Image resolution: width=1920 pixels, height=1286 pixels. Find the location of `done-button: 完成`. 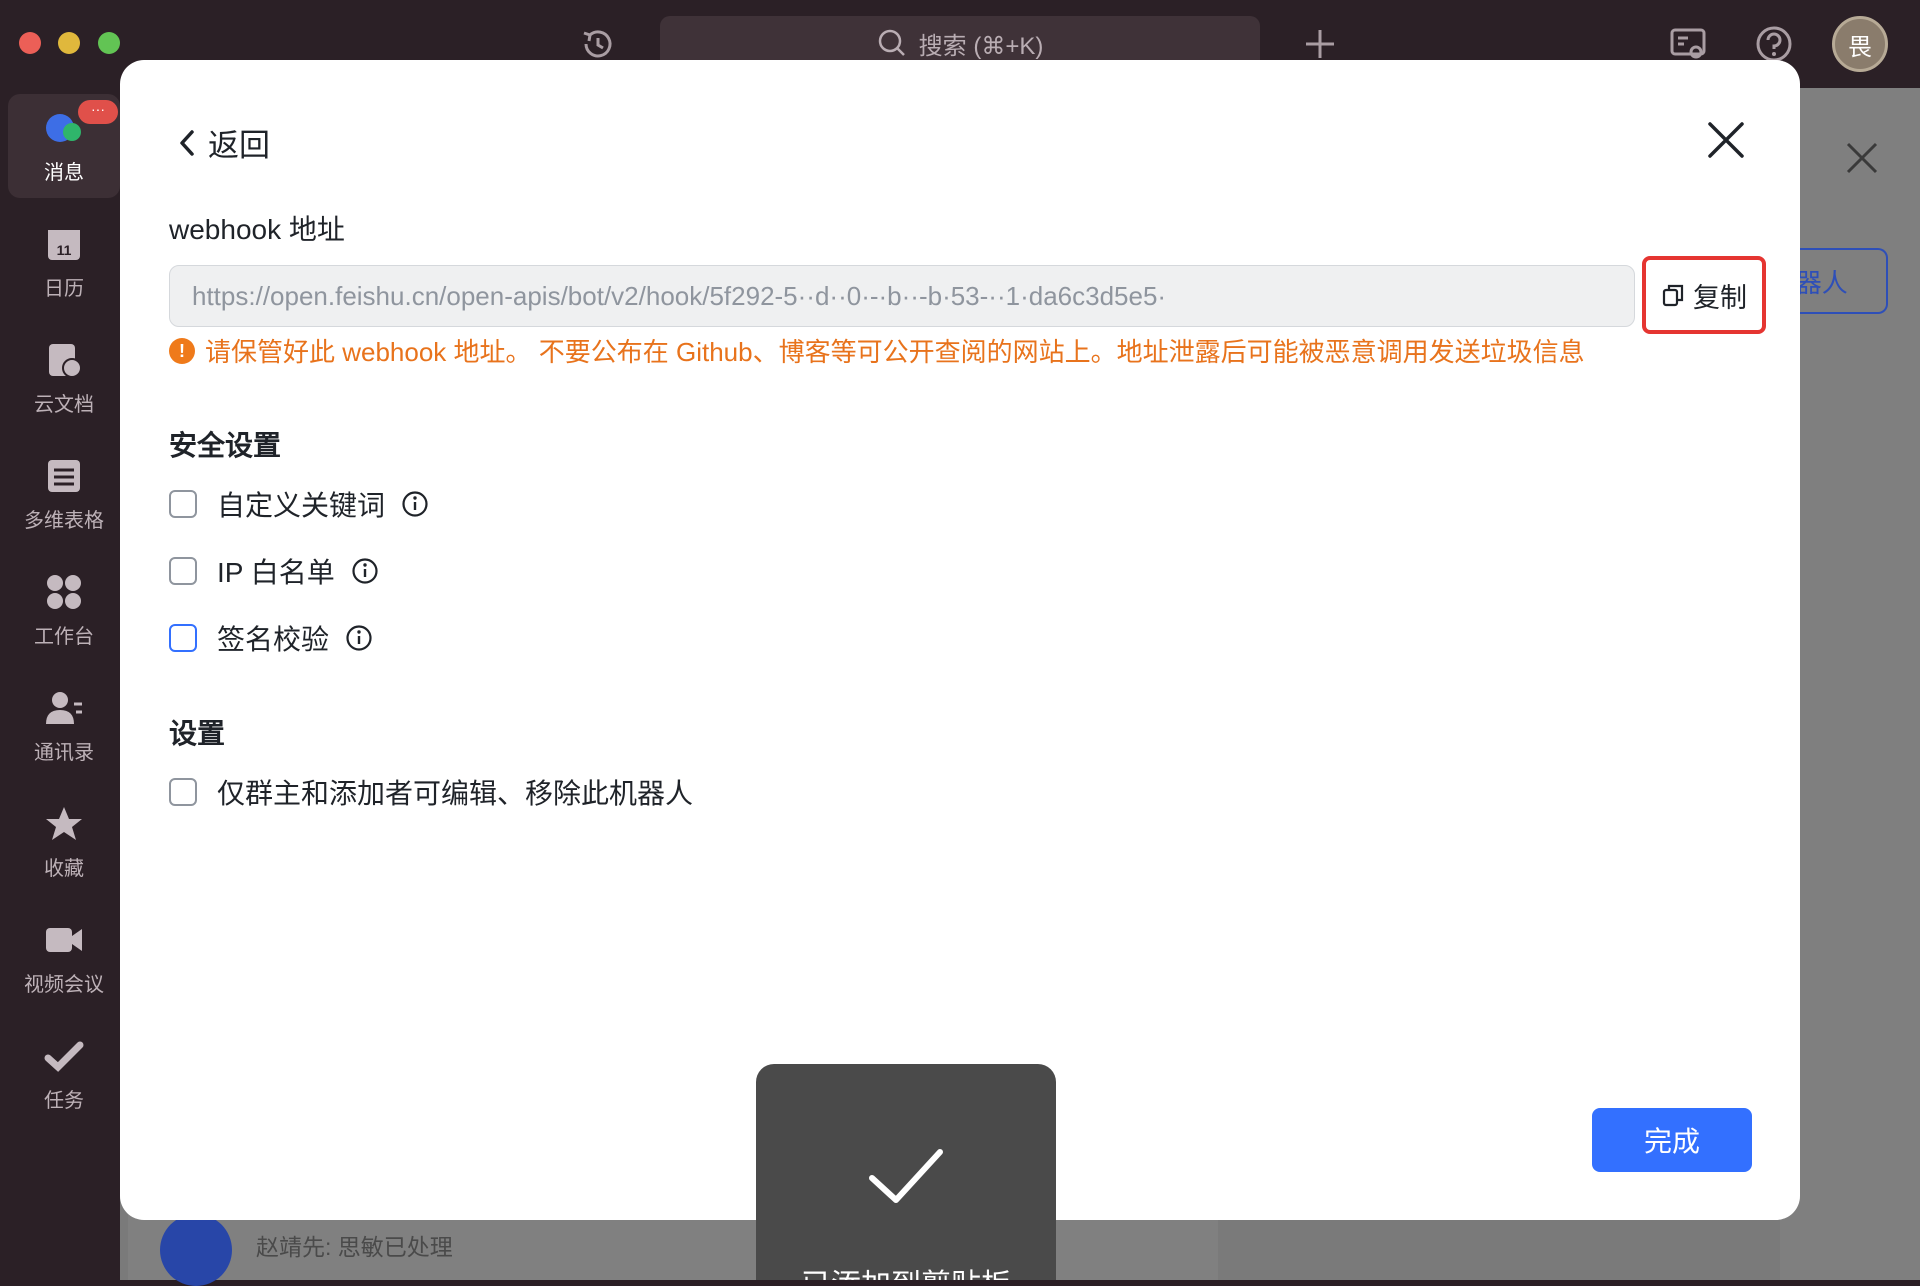

done-button: 完成 is located at coordinates (1672, 1140).